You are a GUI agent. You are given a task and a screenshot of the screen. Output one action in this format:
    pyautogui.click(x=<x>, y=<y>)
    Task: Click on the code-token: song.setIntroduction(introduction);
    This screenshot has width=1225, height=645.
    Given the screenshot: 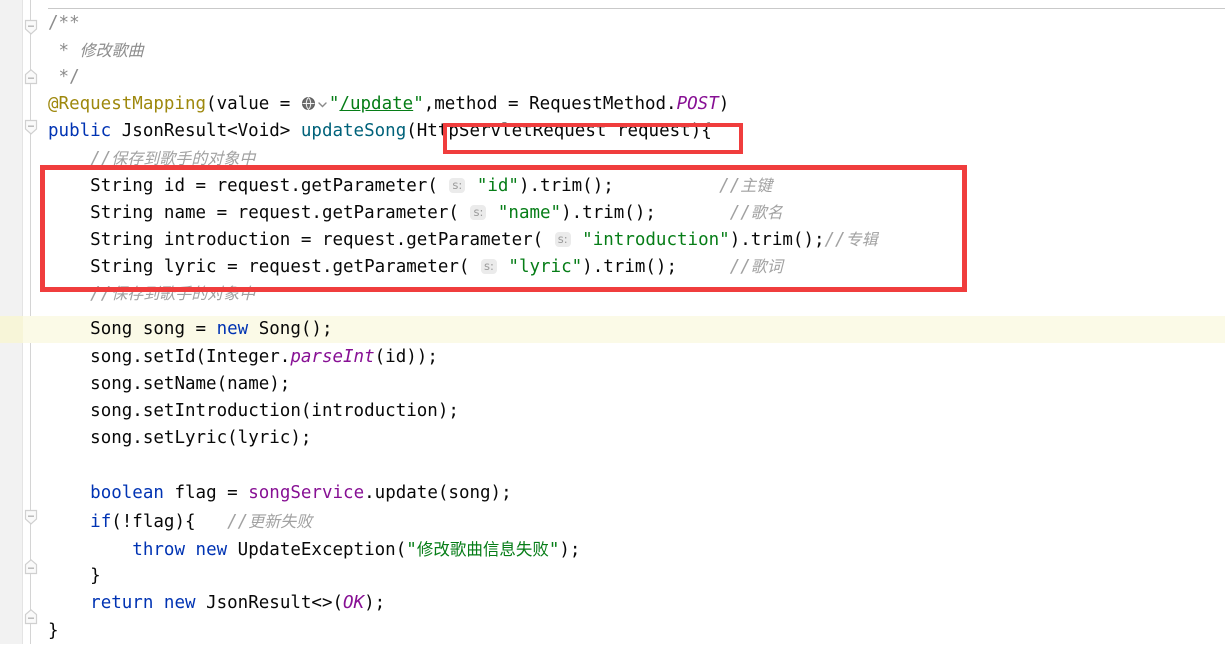 What is the action you would take?
    pyautogui.click(x=274, y=411)
    